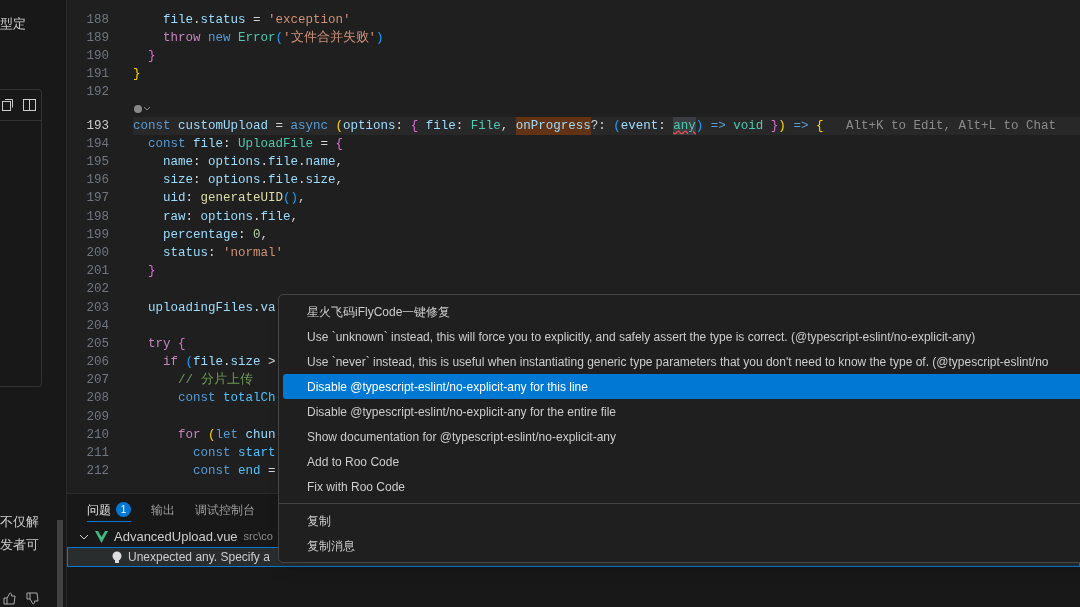 Image resolution: width=1080 pixels, height=607 pixels. What do you see at coordinates (101, 536) in the screenshot?
I see `vue-icon` at bounding box center [101, 536].